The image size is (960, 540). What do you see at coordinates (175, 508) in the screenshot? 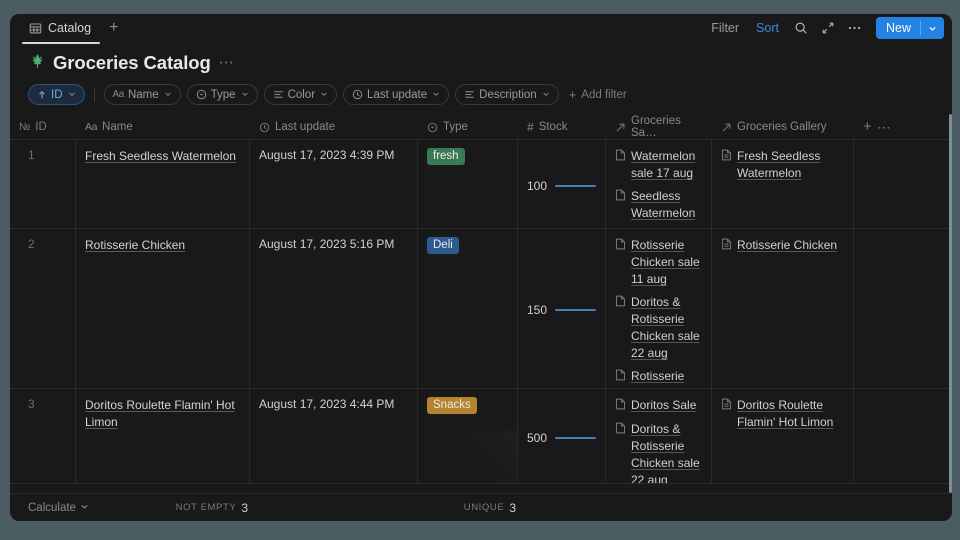
I see `footer-stat-not-empty: NOT EMPTY 3` at bounding box center [175, 508].